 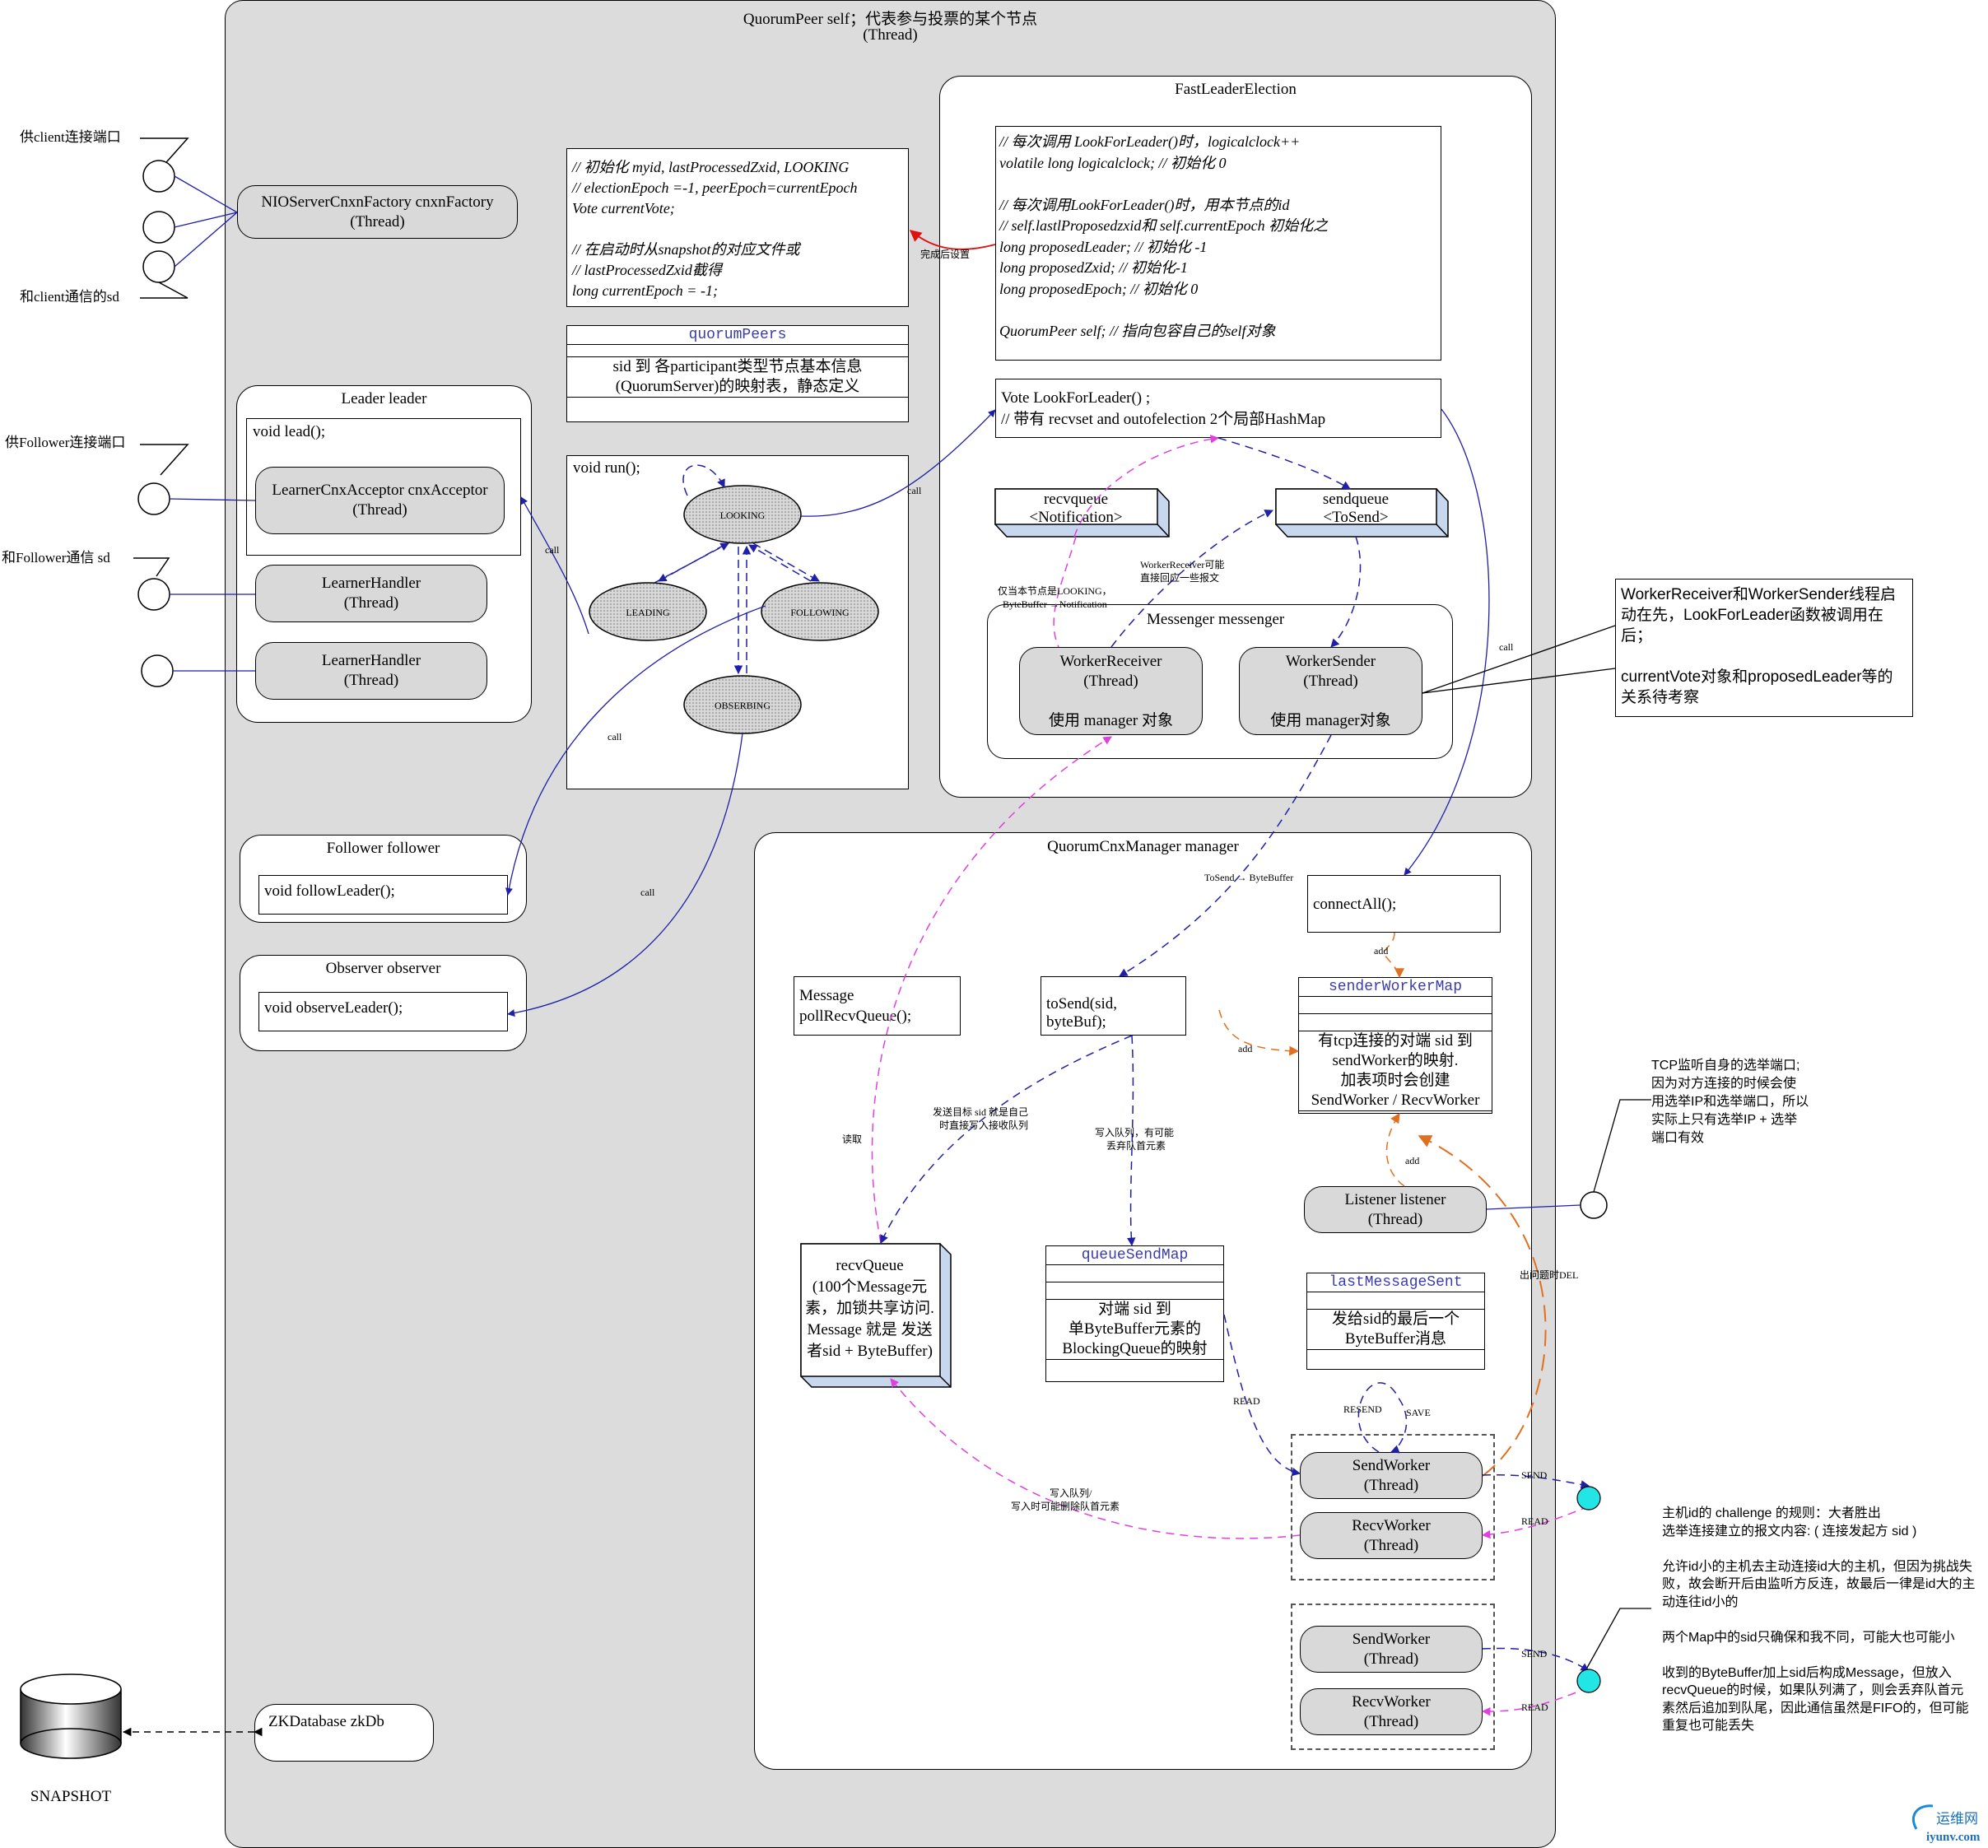 I want to click on call-label-3: call, so click(x=615, y=736).